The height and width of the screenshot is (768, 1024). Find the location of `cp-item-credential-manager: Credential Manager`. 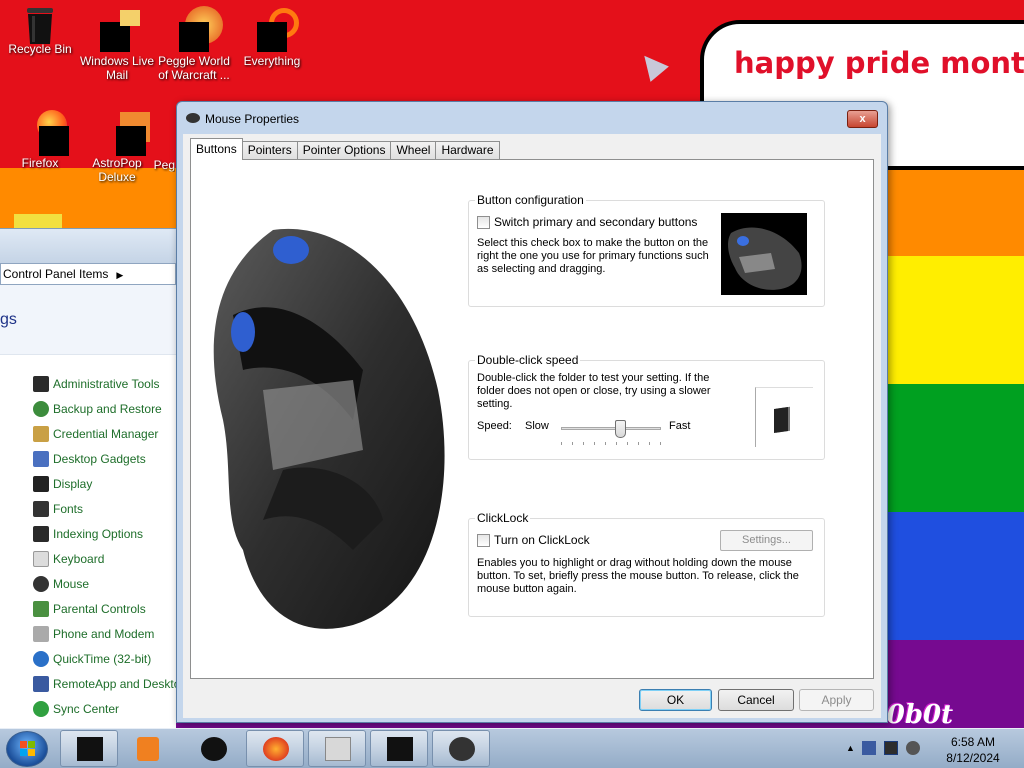

cp-item-credential-manager: Credential Manager is located at coordinates (88, 433).